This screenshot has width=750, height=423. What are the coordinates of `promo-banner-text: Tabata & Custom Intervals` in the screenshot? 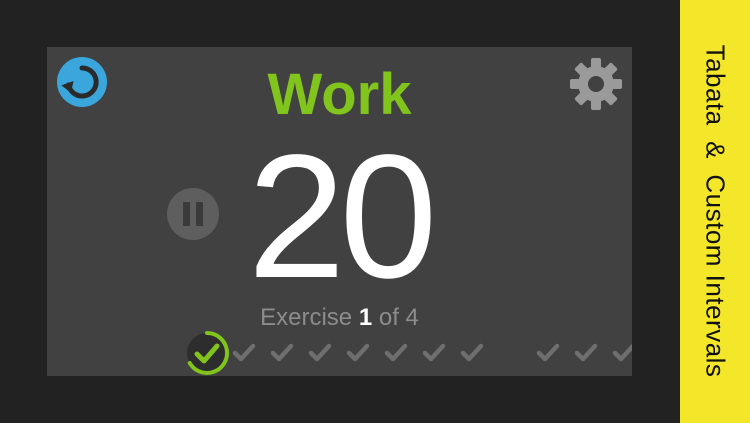 It's located at (715, 211).